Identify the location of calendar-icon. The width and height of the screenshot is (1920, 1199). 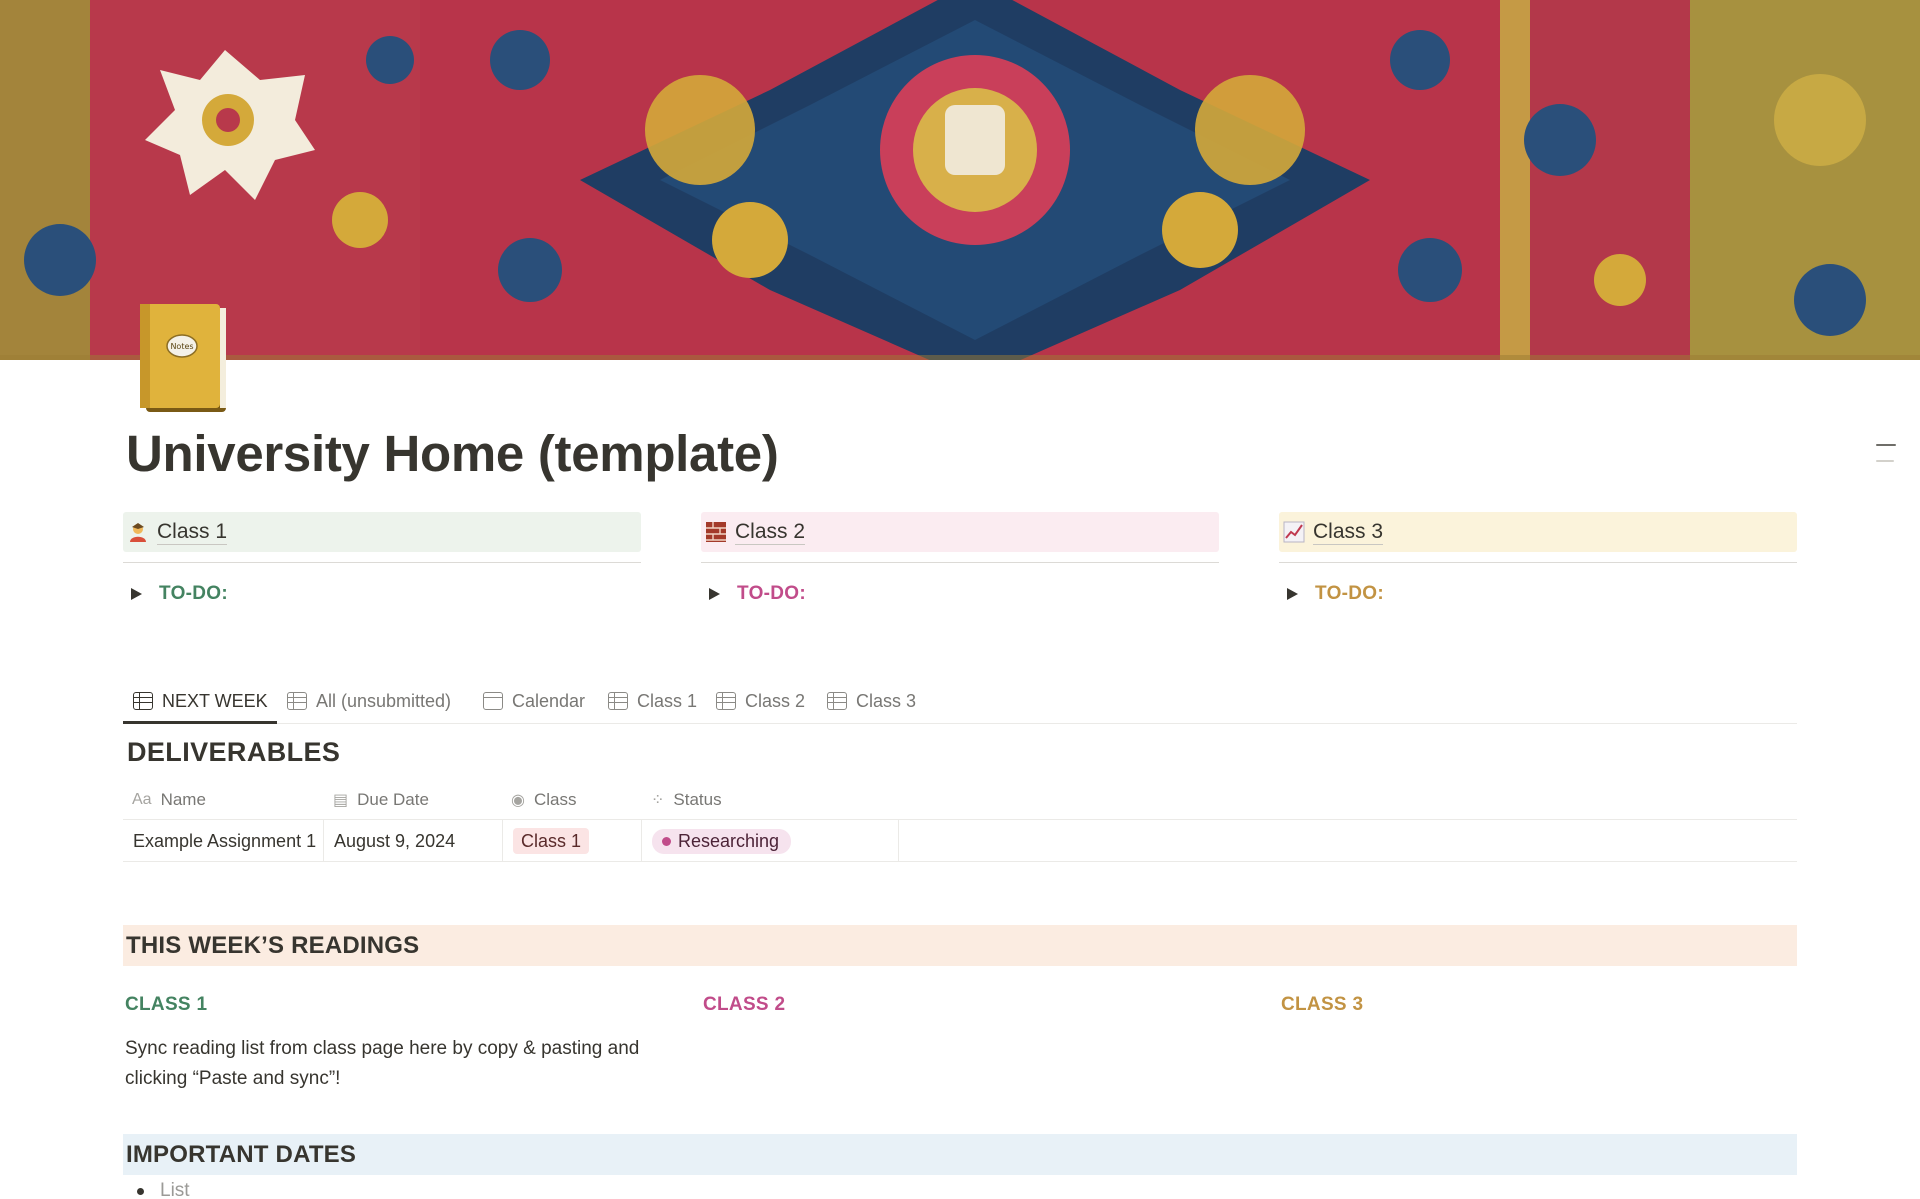
(493, 701).